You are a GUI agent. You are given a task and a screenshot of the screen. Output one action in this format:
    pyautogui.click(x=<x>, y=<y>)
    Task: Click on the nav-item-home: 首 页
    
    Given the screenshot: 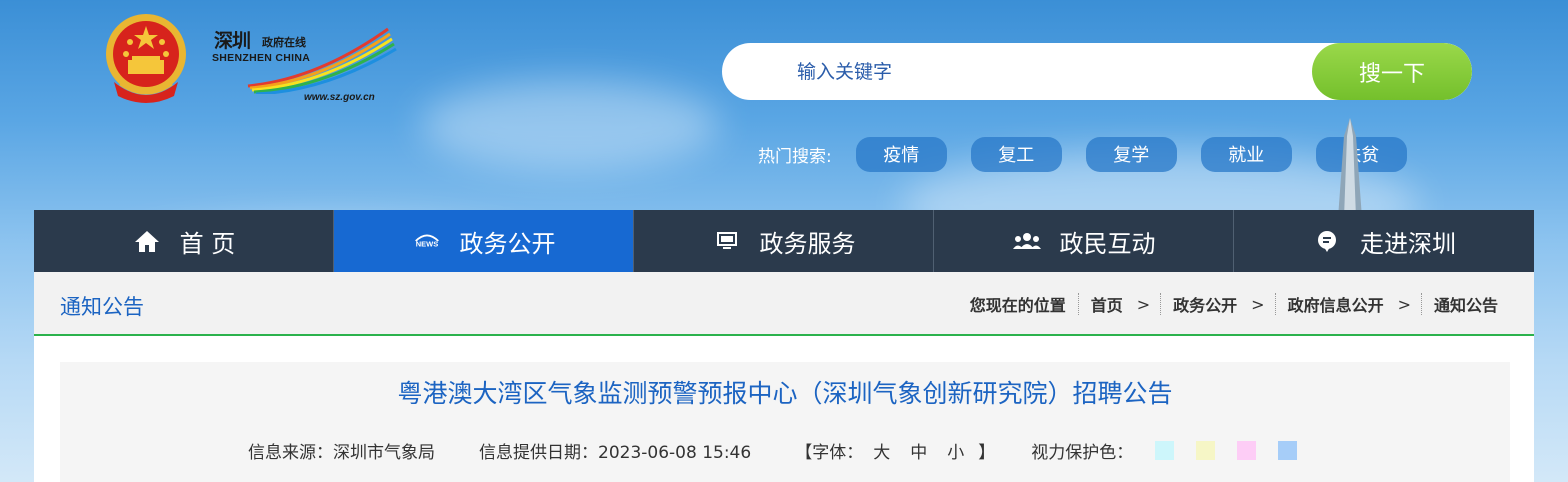 What is the action you would take?
    pyautogui.click(x=184, y=241)
    